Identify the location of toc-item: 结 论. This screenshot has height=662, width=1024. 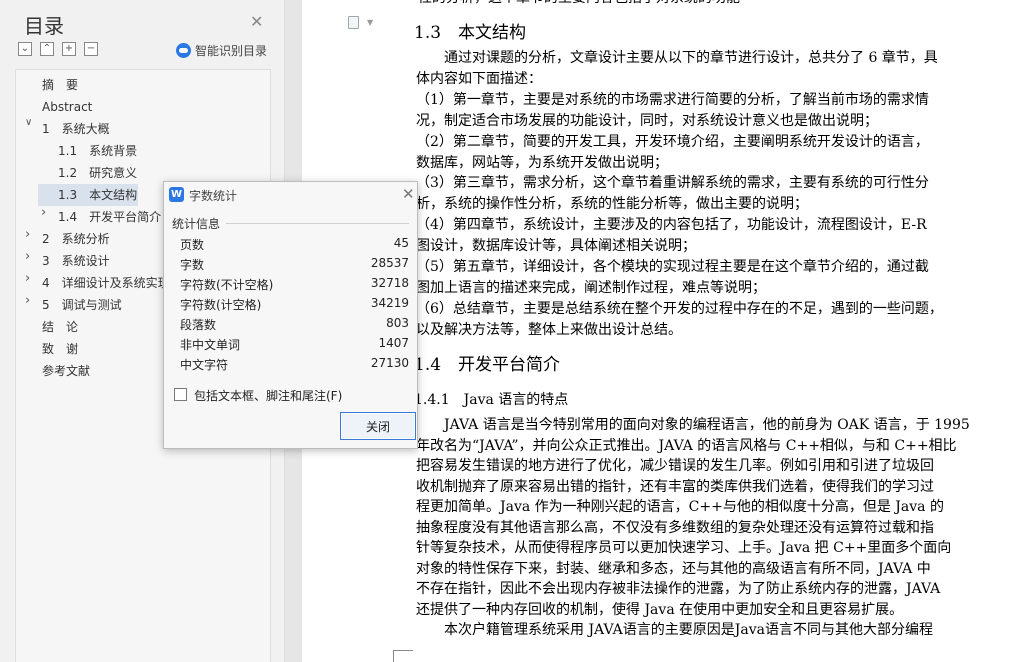
(60, 327).